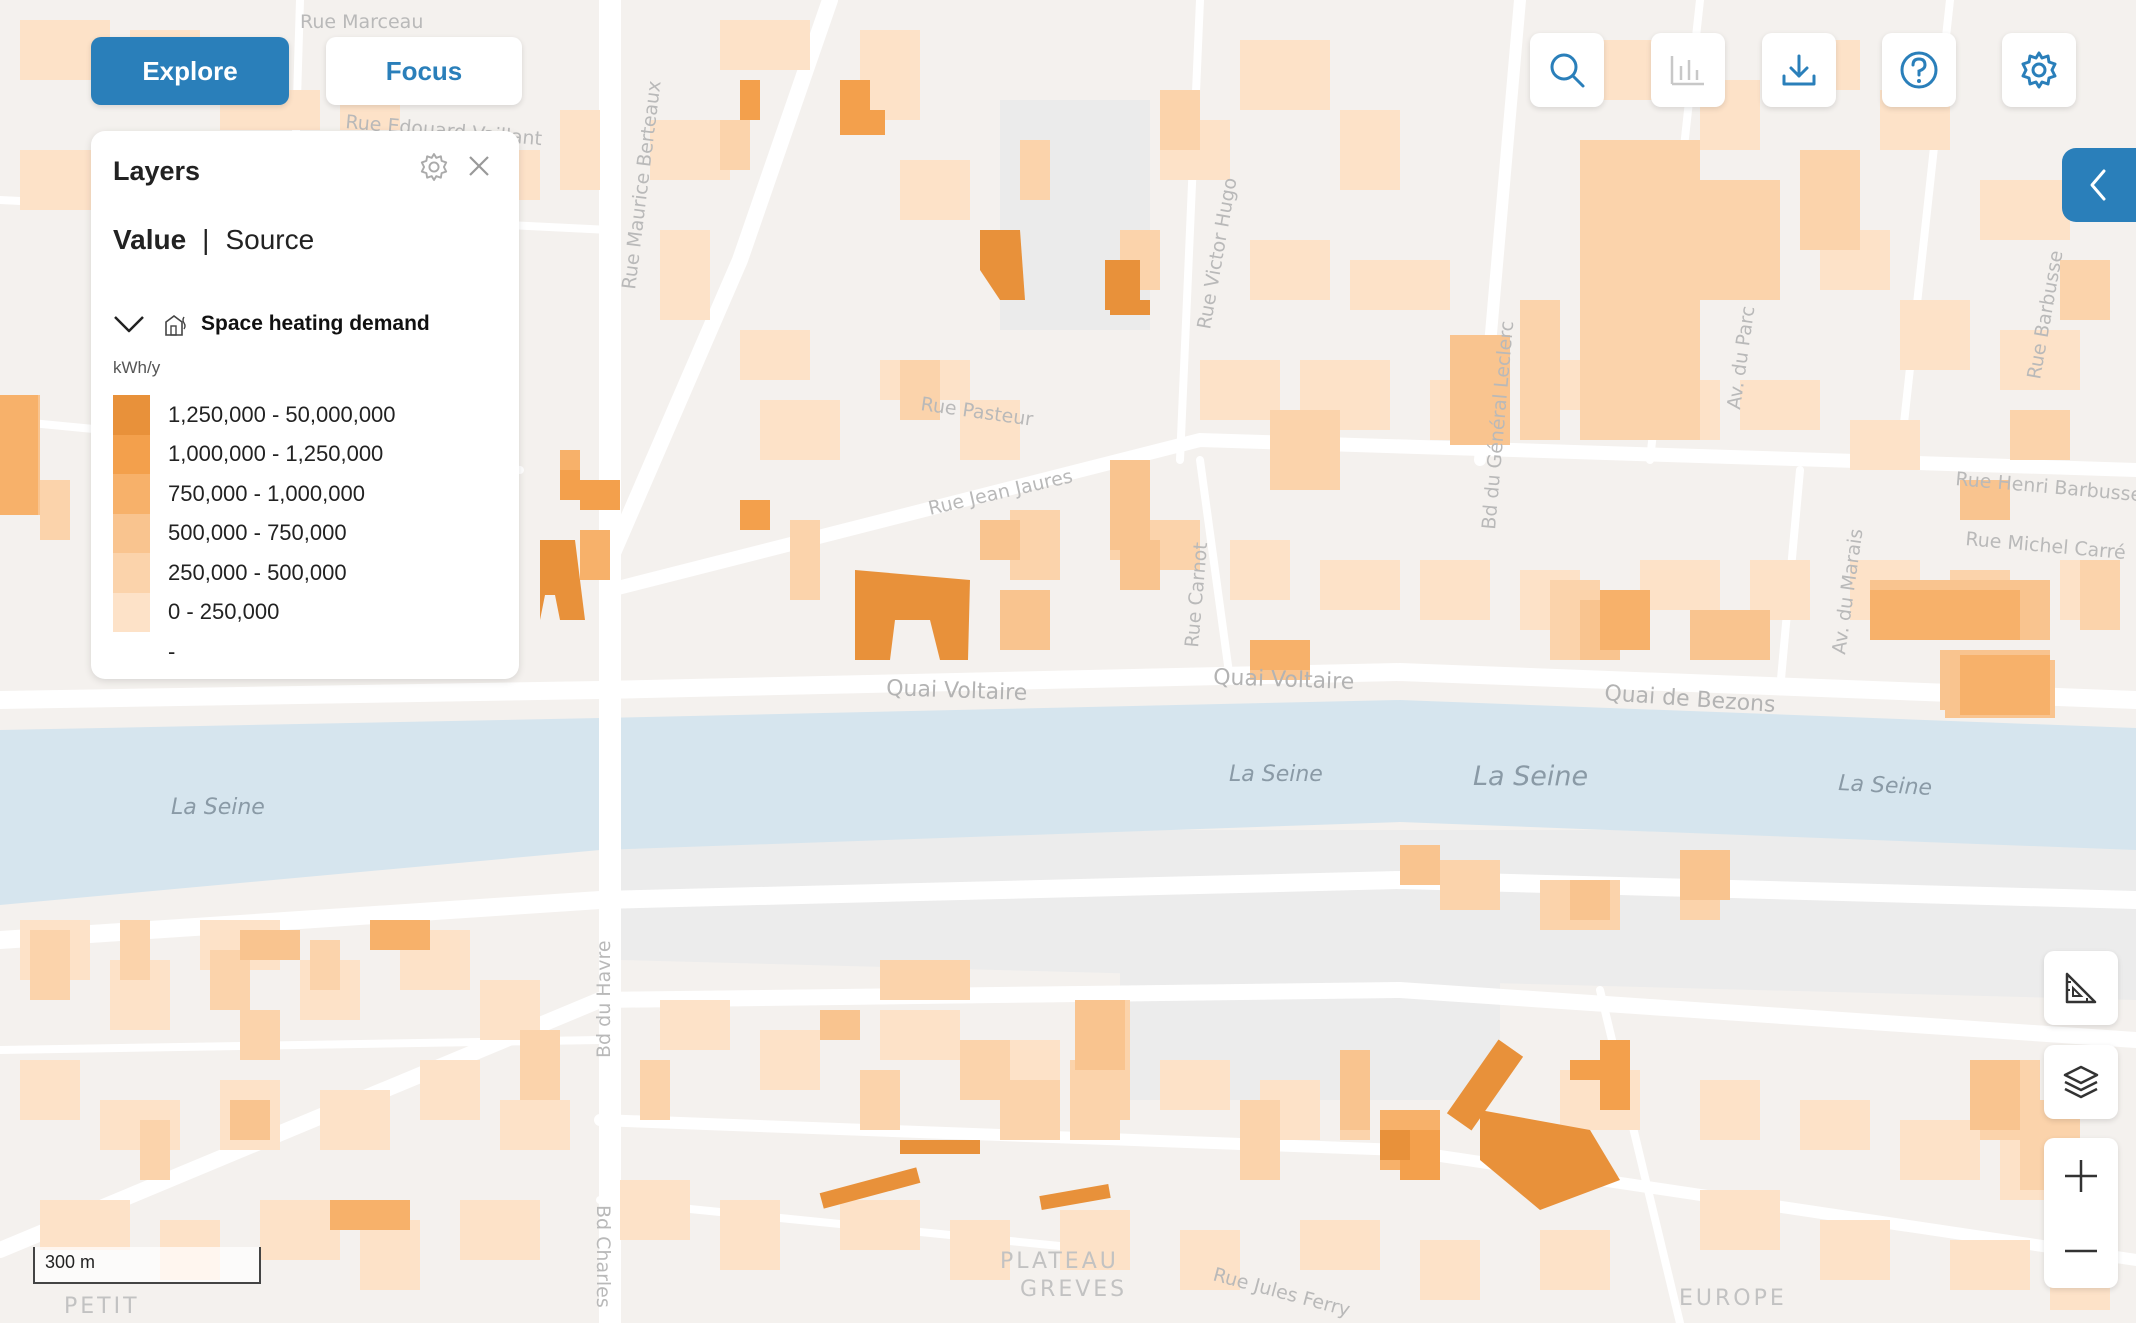 The width and height of the screenshot is (2136, 1323). What do you see at coordinates (315, 323) in the screenshot?
I see `layer-name: Space heating demand` at bounding box center [315, 323].